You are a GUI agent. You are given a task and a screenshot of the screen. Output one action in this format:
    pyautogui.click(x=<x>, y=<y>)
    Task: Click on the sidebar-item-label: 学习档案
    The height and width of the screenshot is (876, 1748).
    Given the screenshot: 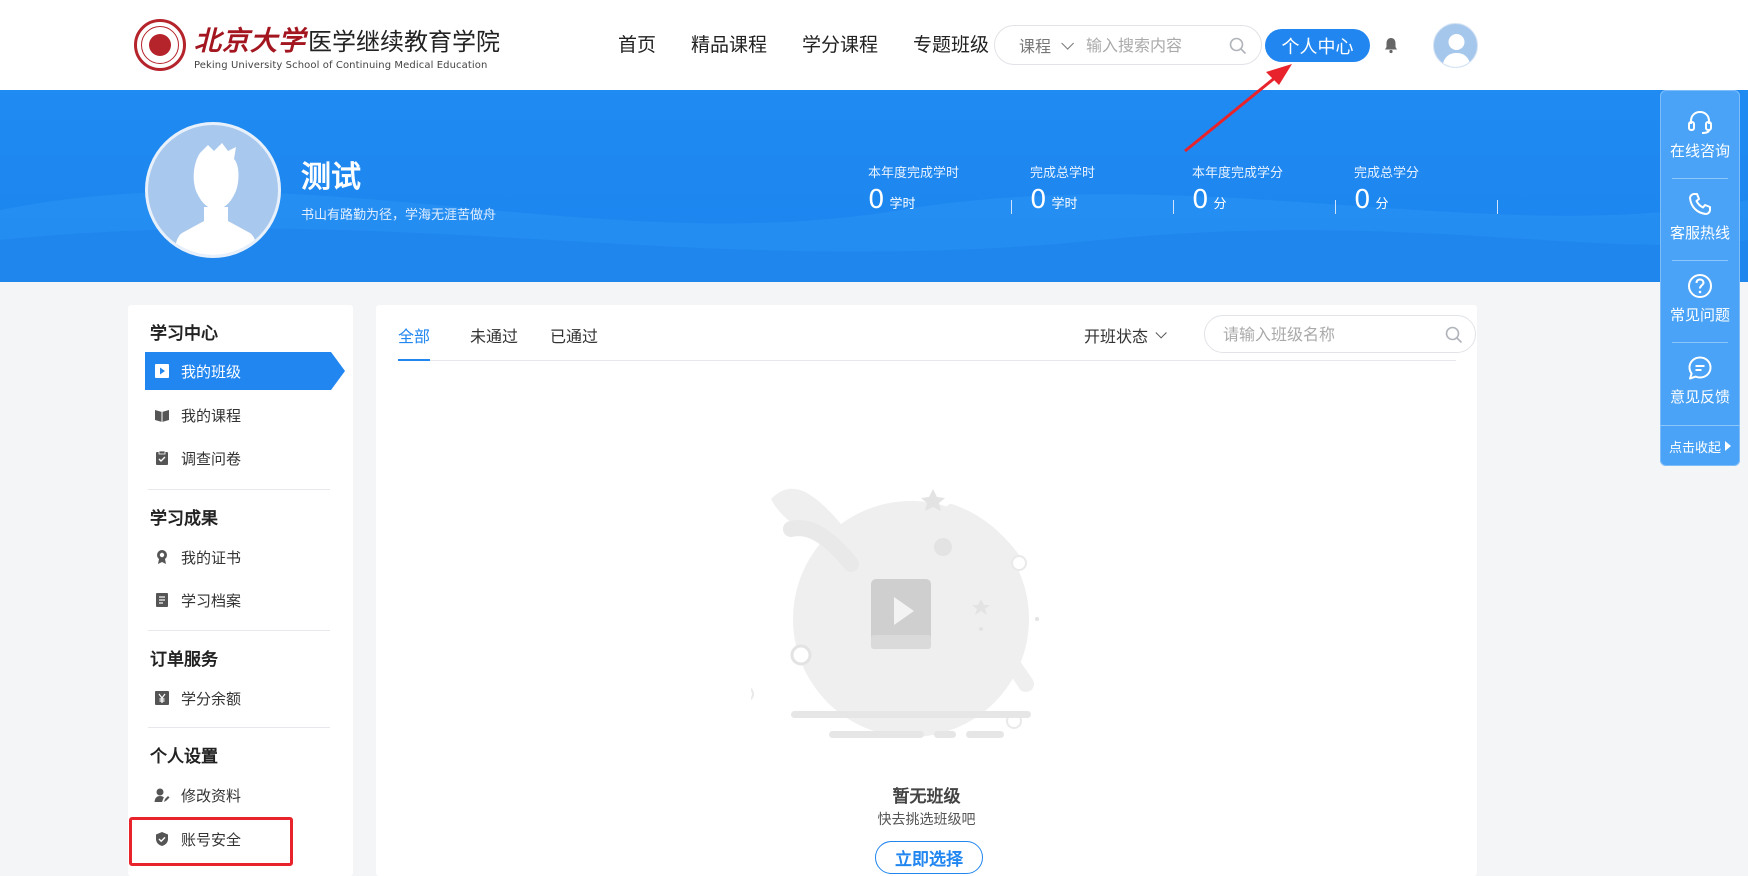 What is the action you would take?
    pyautogui.click(x=211, y=600)
    